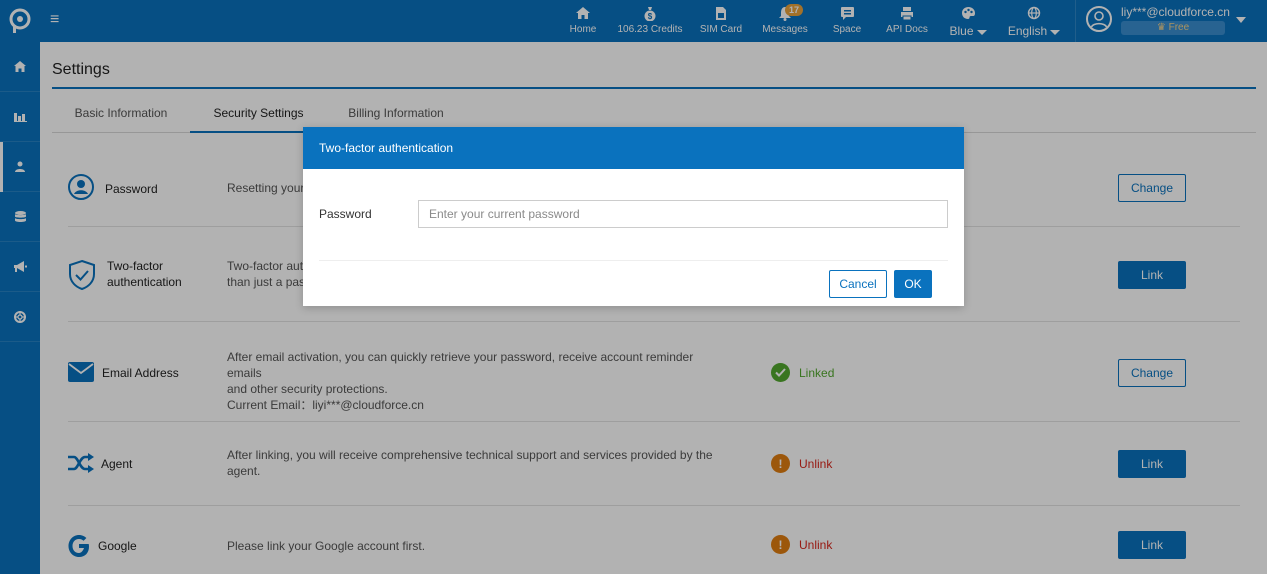 The width and height of the screenshot is (1267, 574). Describe the element at coordinates (858, 284) in the screenshot. I see `cancel-button: Cancel` at that location.